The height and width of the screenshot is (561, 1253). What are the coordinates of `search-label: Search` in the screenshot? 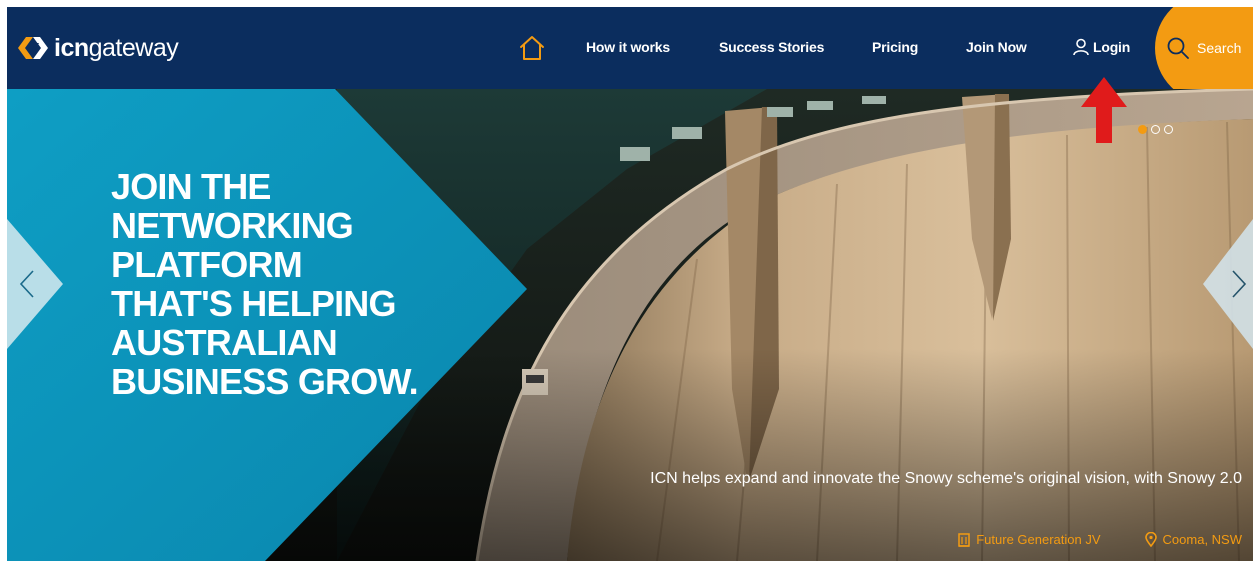 It's located at (1219, 48).